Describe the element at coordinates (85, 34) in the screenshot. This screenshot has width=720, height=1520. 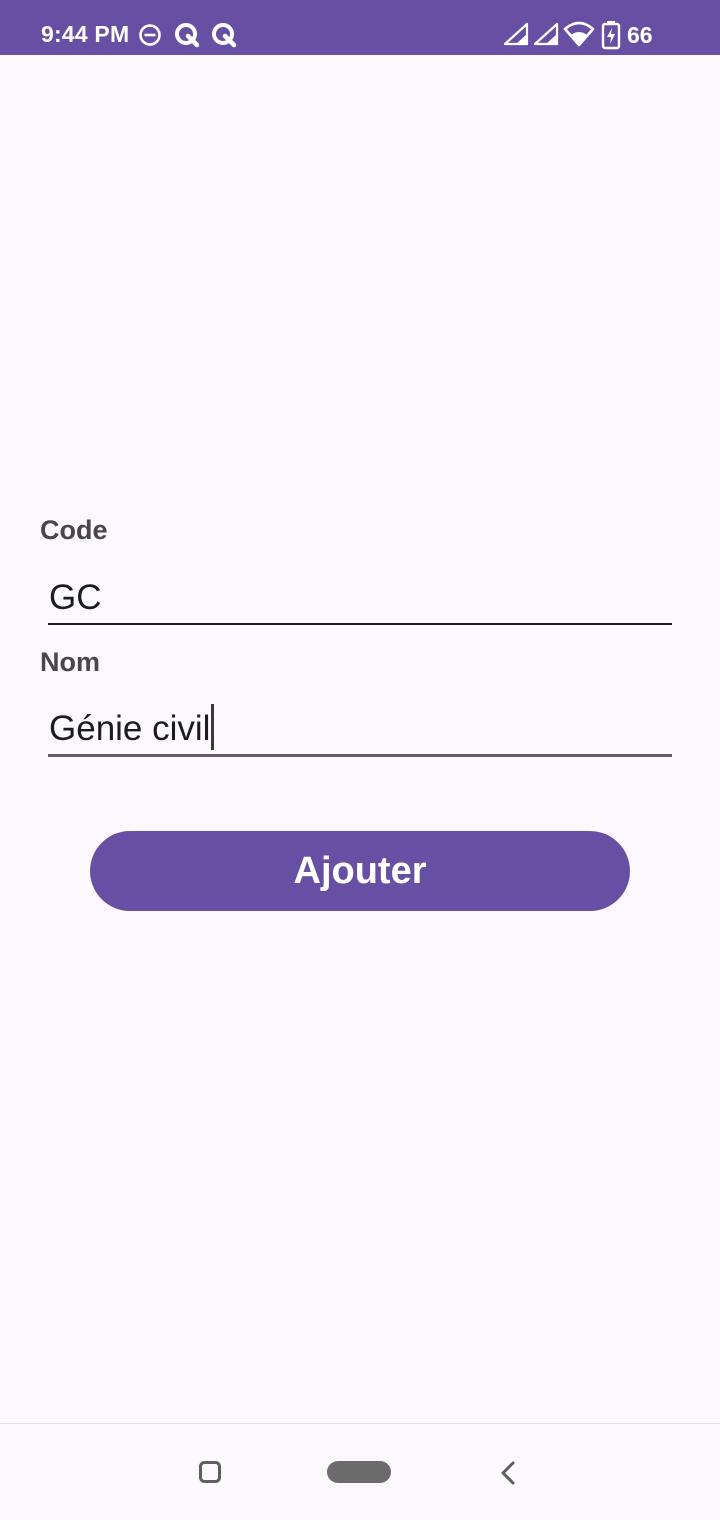
I see `status-time: 9:44 PM` at that location.